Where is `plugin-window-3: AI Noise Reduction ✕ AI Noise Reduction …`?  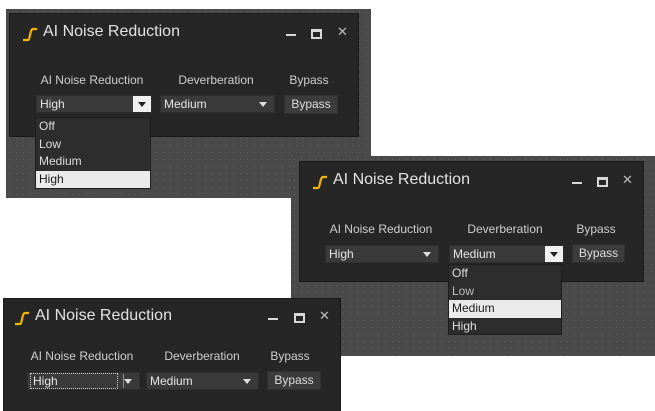 plugin-window-3: AI Noise Reduction ✕ AI Noise Reduction … is located at coordinates (172, 354).